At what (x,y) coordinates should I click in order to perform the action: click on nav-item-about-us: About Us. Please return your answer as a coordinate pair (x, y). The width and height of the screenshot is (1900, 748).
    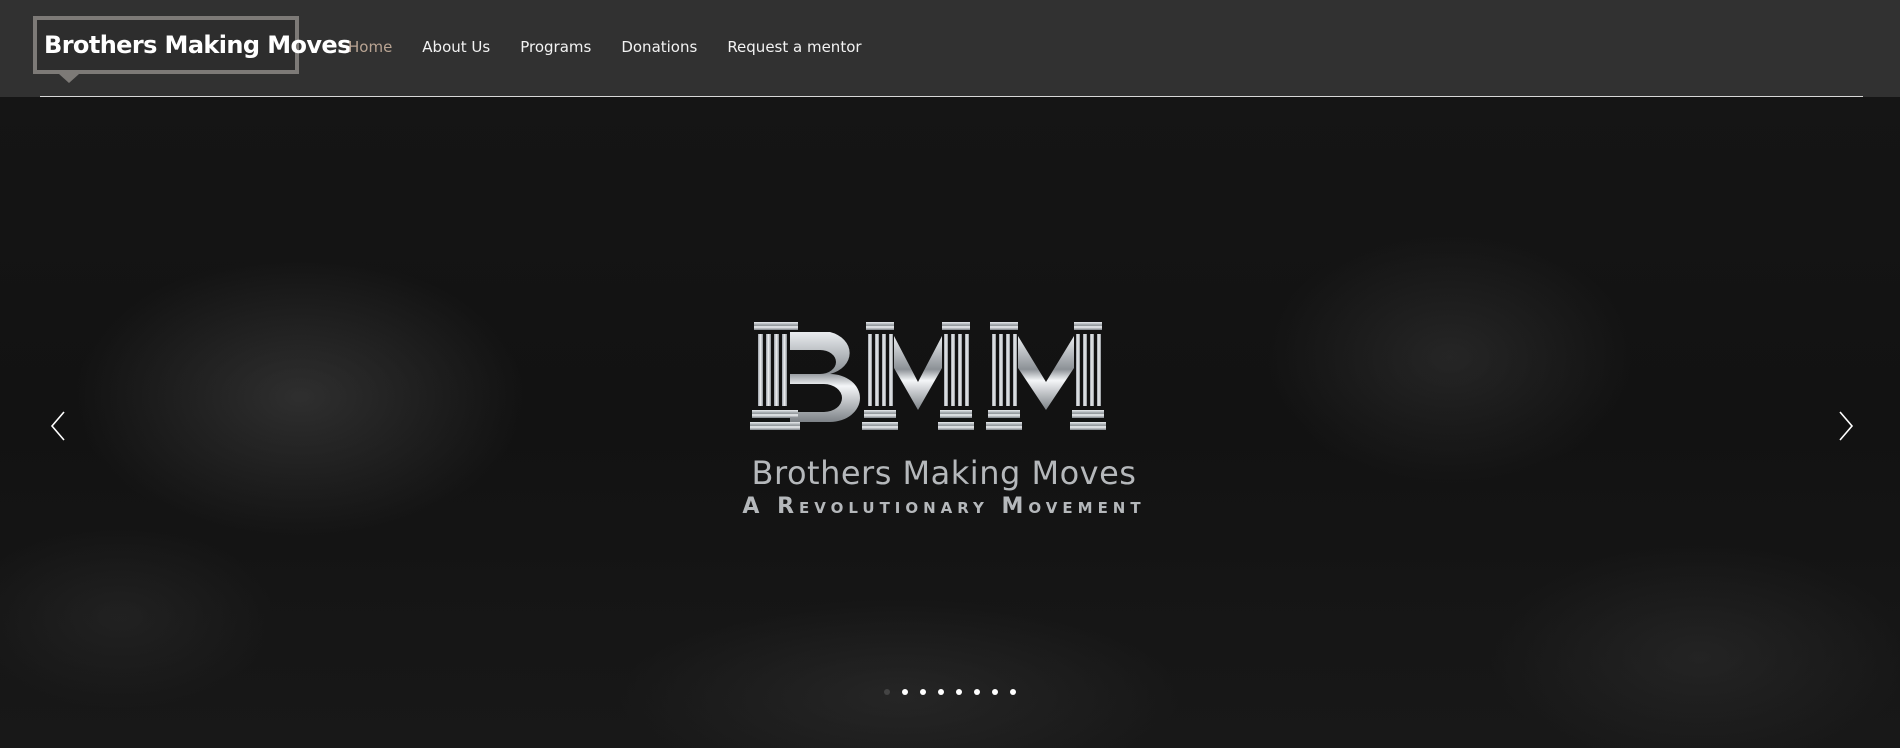
    Looking at the image, I should click on (456, 47).